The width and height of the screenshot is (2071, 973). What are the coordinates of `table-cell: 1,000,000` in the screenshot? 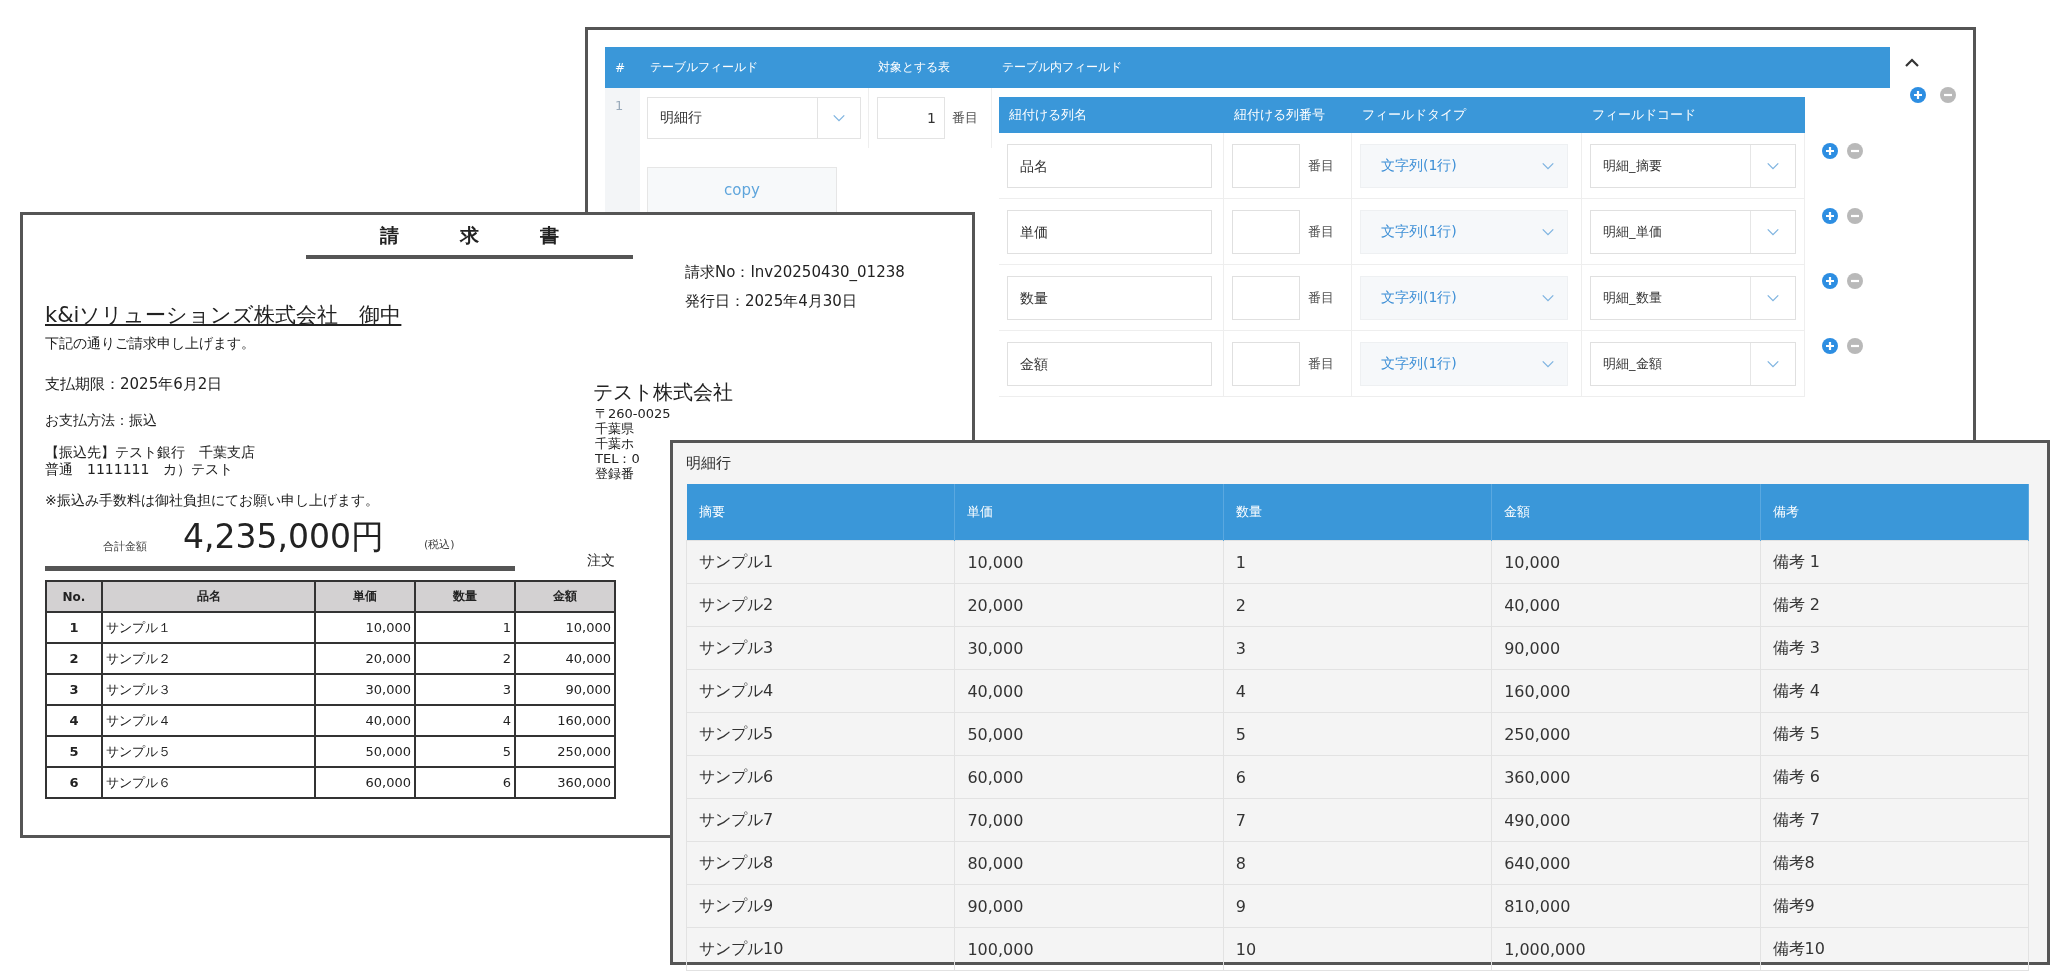 It's located at (1626, 949).